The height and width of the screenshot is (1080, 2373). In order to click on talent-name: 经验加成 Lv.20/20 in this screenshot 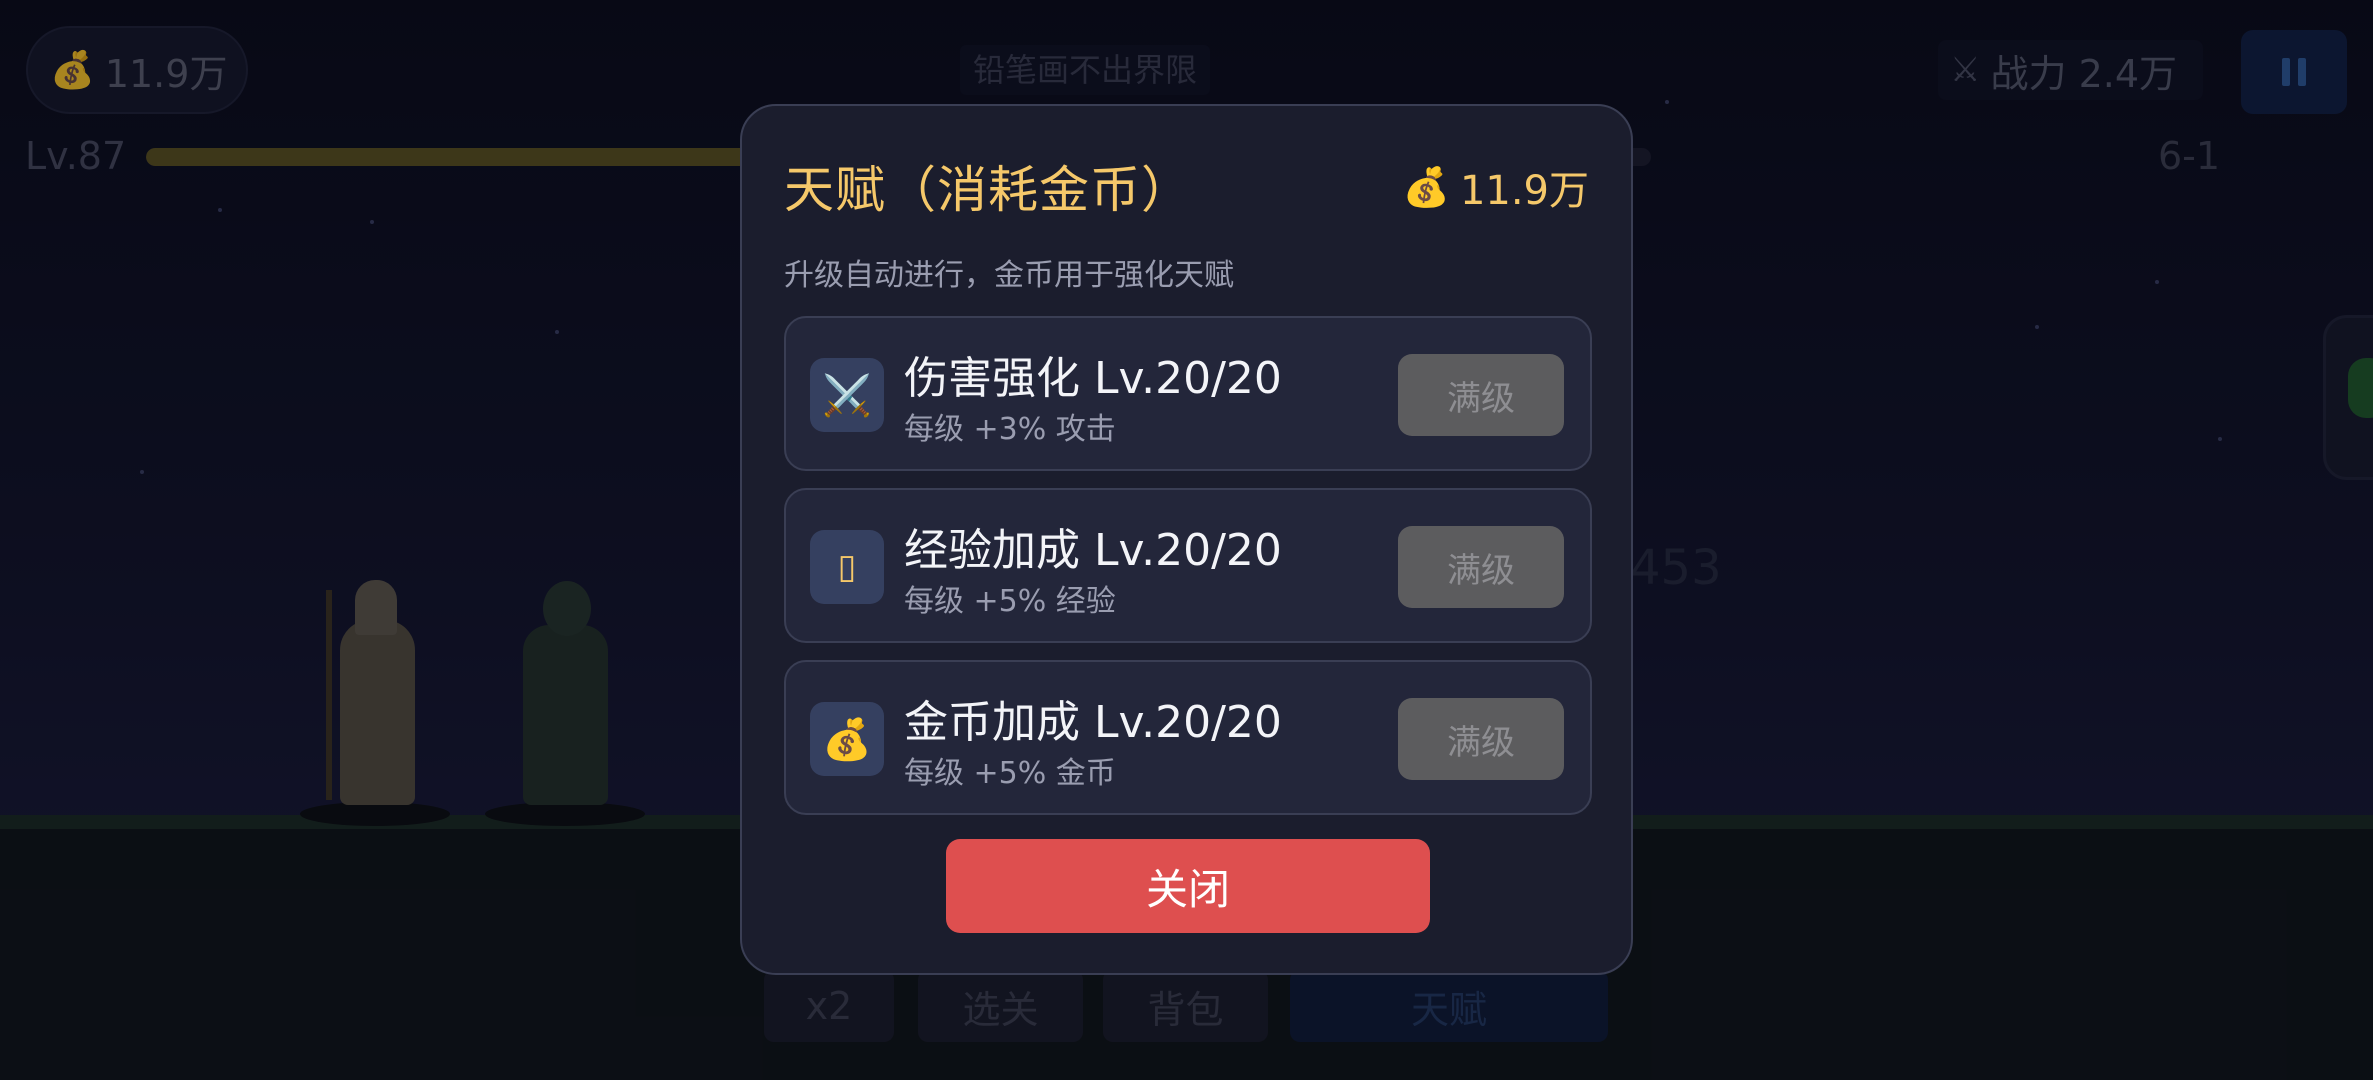, I will do `click(1093, 550)`.